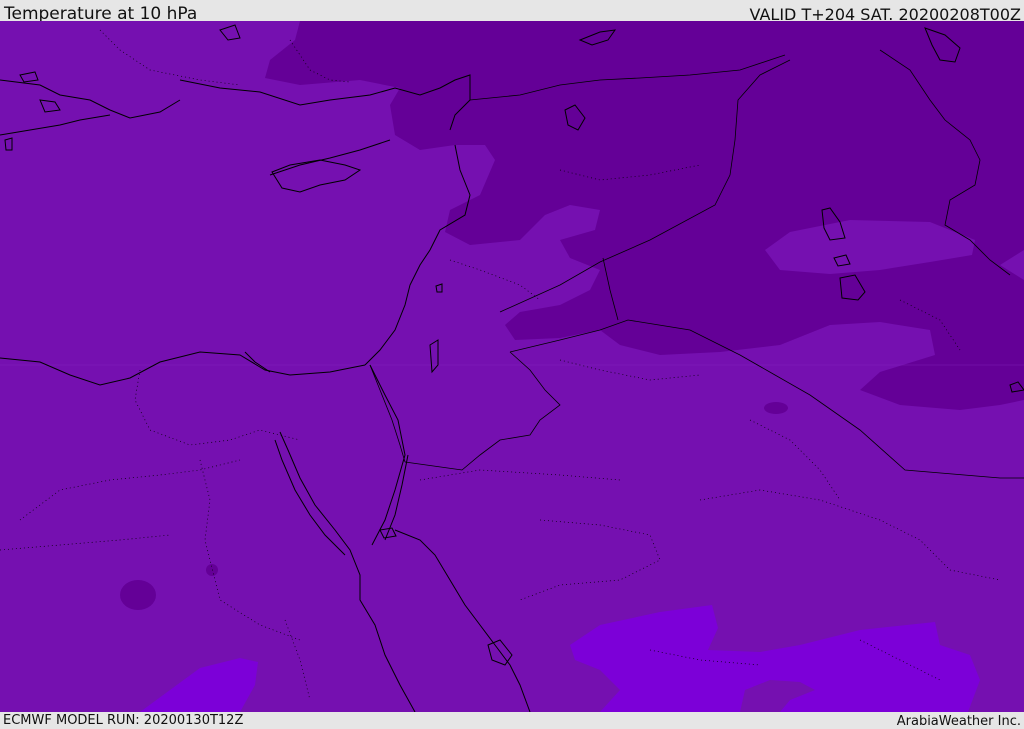  I want to click on cold-spot-egypt, so click(138, 595).